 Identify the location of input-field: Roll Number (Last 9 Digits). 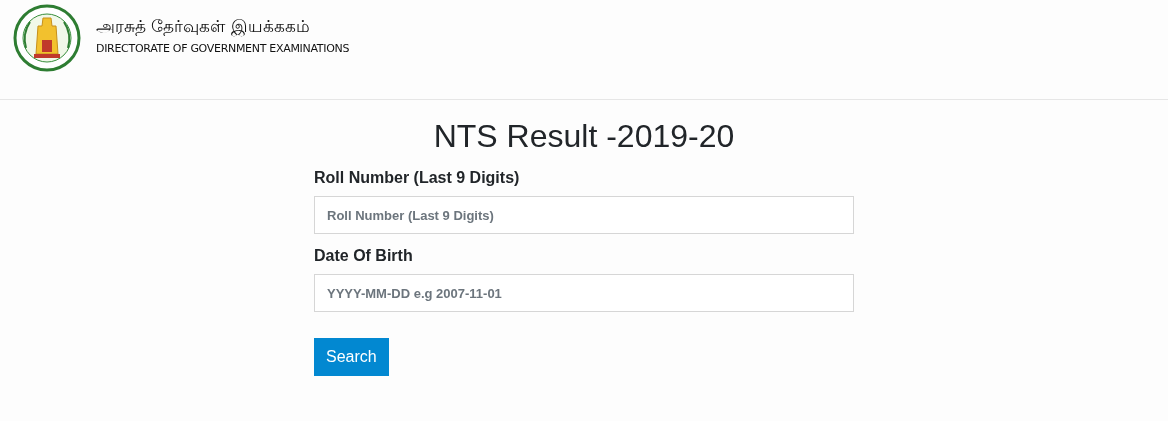
(584, 215).